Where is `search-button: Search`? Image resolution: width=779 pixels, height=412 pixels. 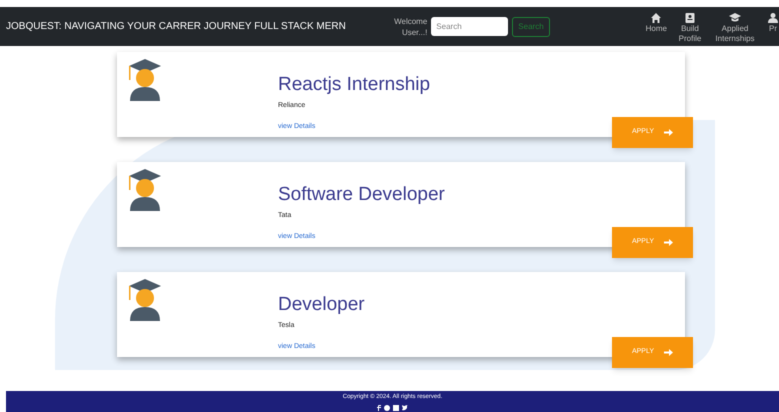
search-button: Search is located at coordinates (531, 26).